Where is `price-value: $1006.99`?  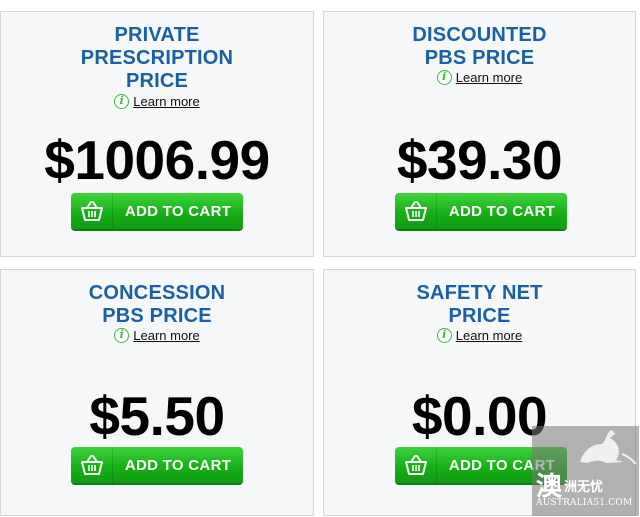 price-value: $1006.99 is located at coordinates (157, 160).